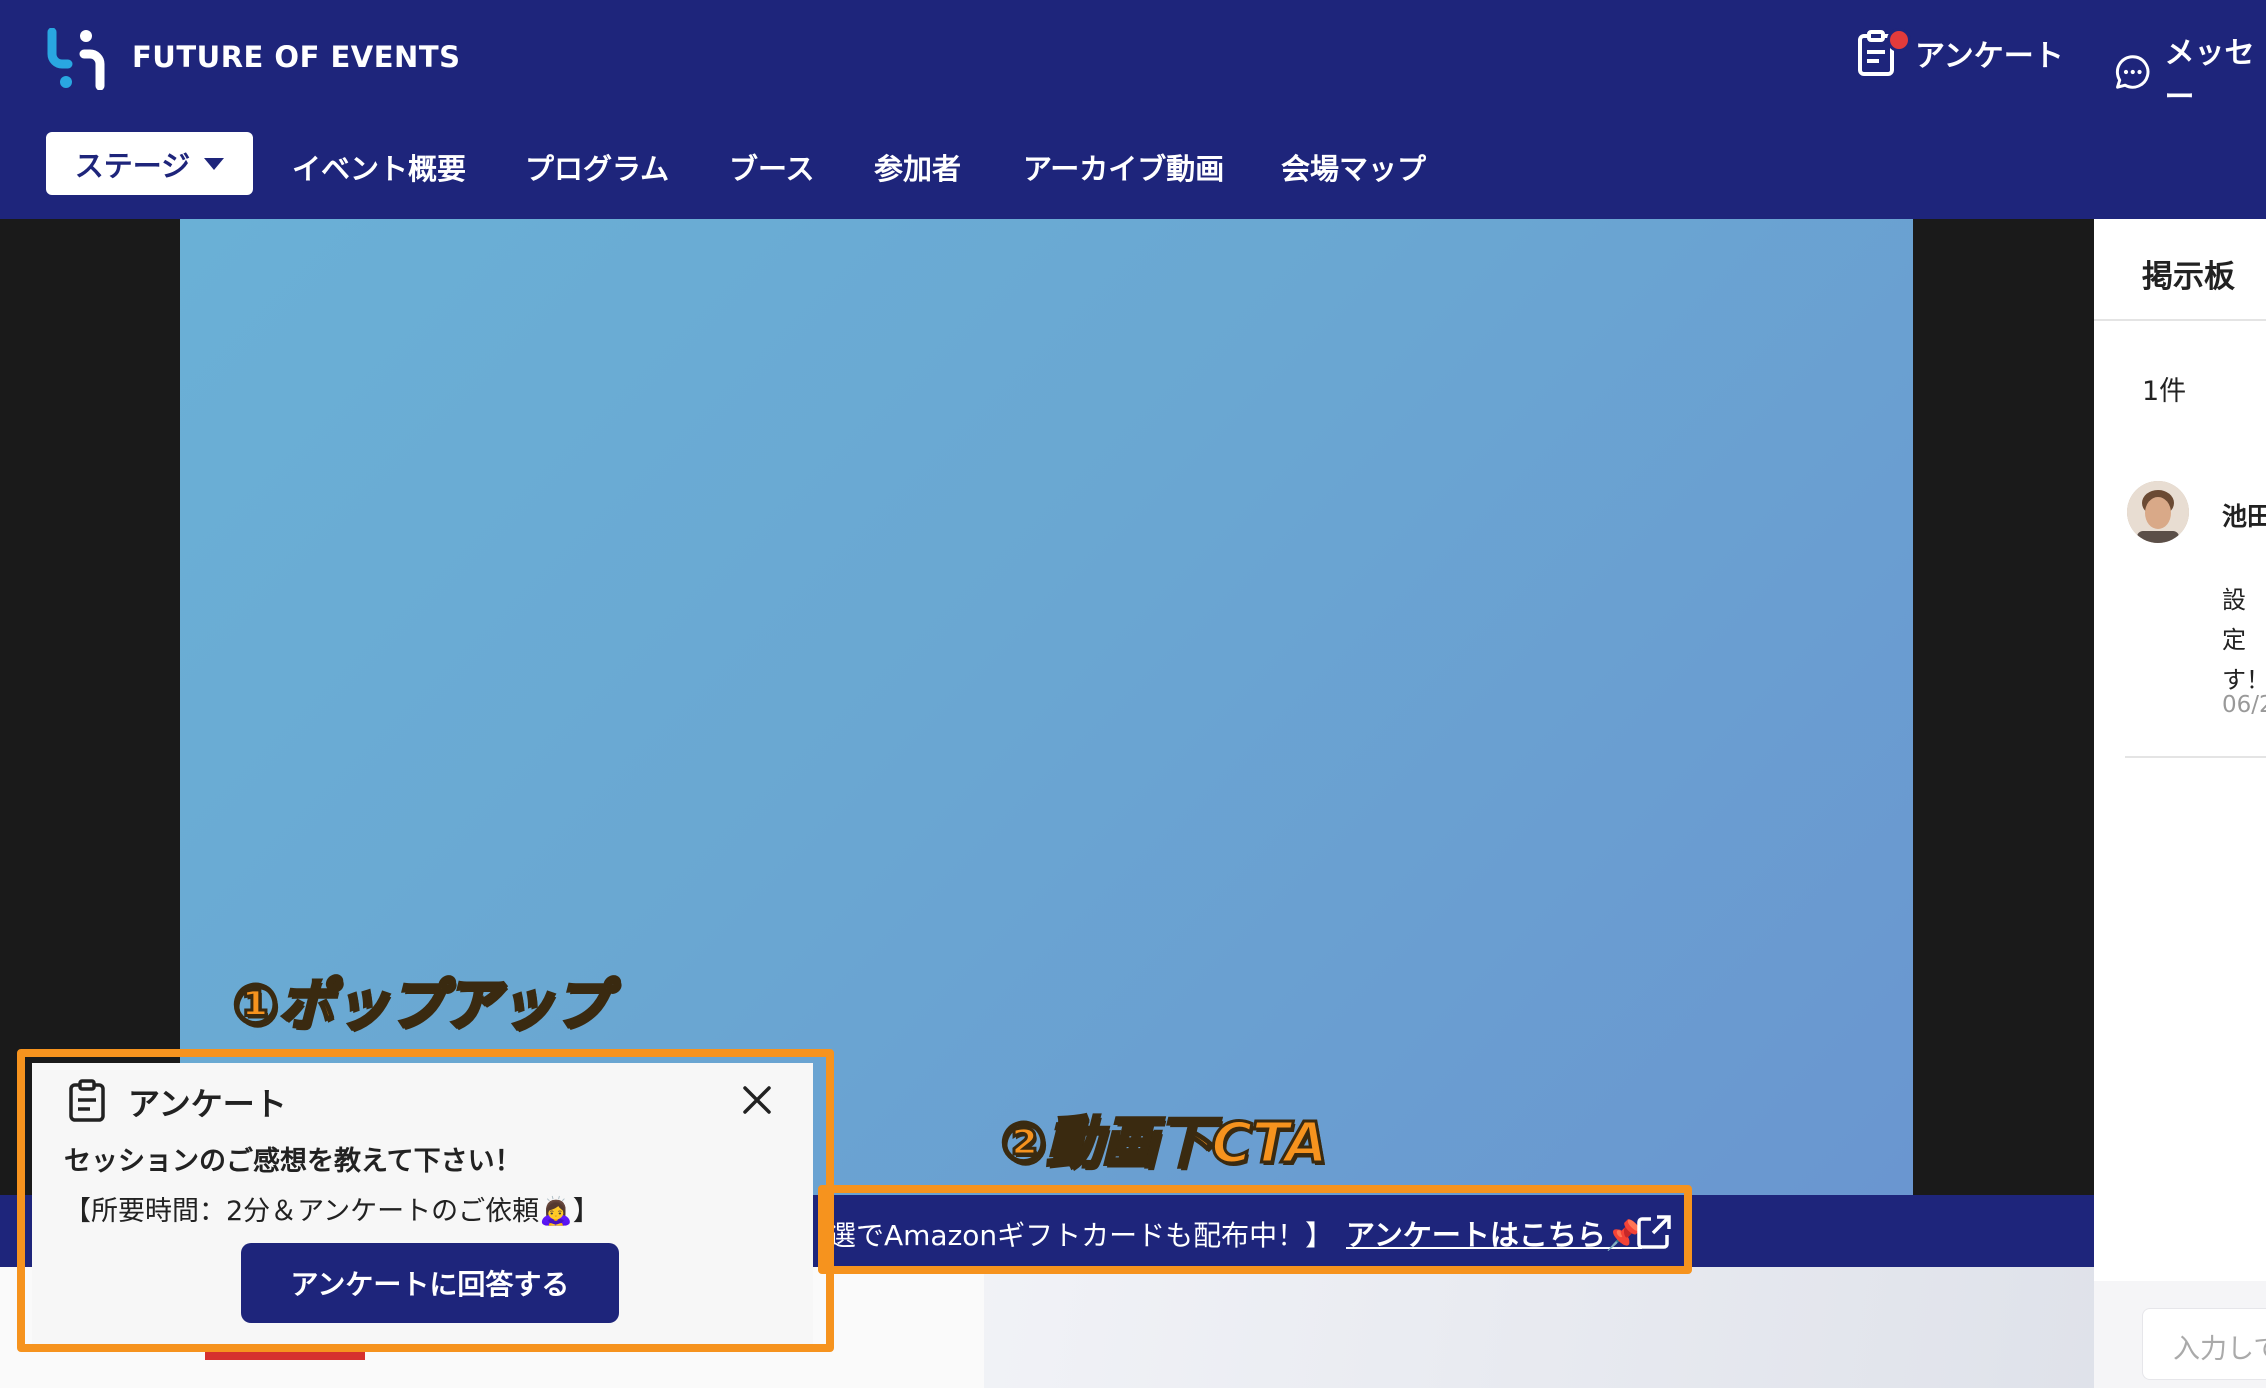  Describe the element at coordinates (2244, 705) in the screenshot. I see `post-date: 06/2` at that location.